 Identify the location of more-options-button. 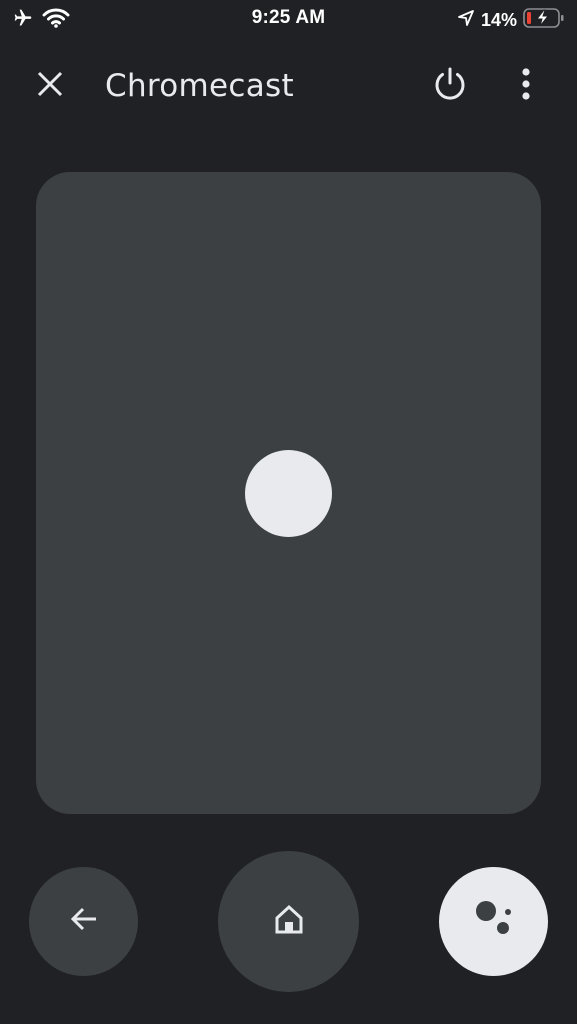
(526, 86).